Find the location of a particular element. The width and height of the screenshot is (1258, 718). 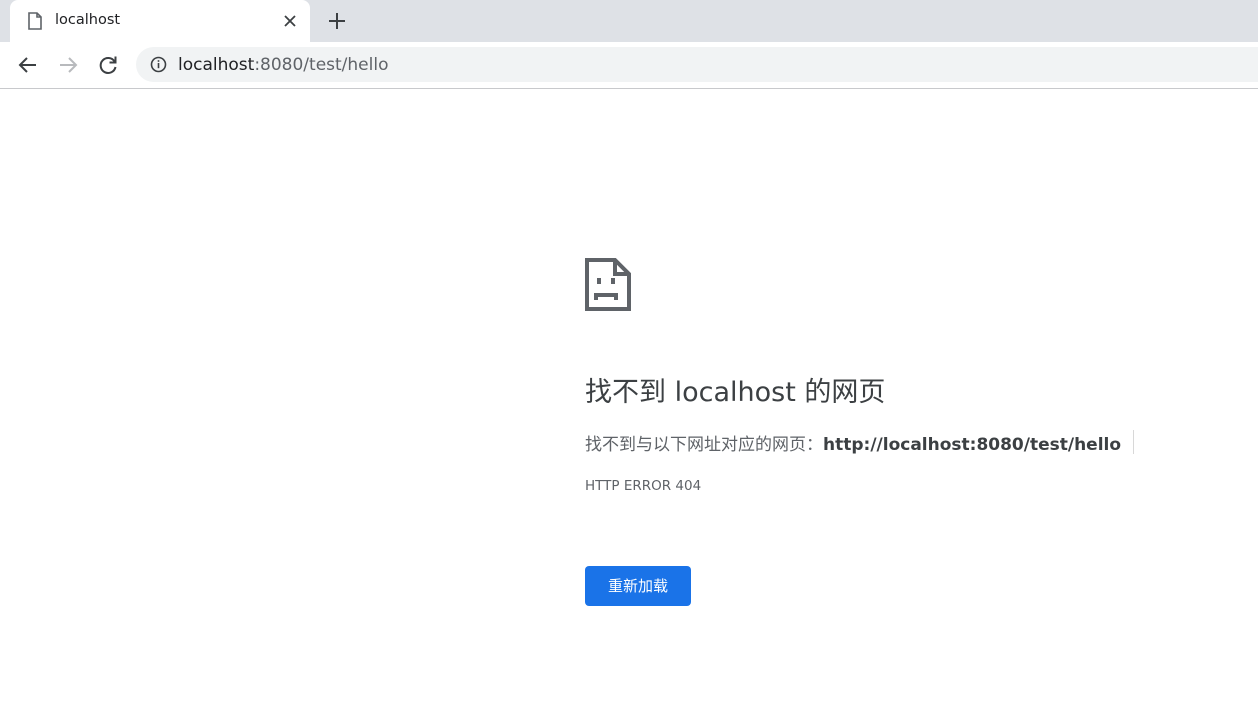

page-icon is located at coordinates (35, 21).